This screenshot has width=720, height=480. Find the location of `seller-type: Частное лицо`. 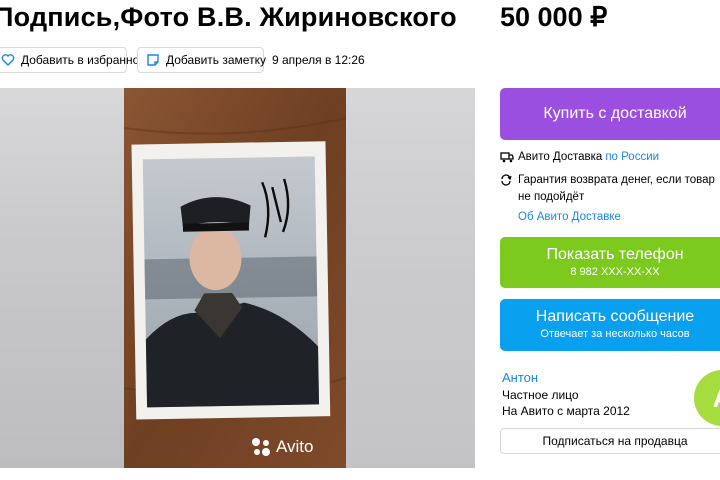

seller-type: Частное лицо is located at coordinates (540, 395).